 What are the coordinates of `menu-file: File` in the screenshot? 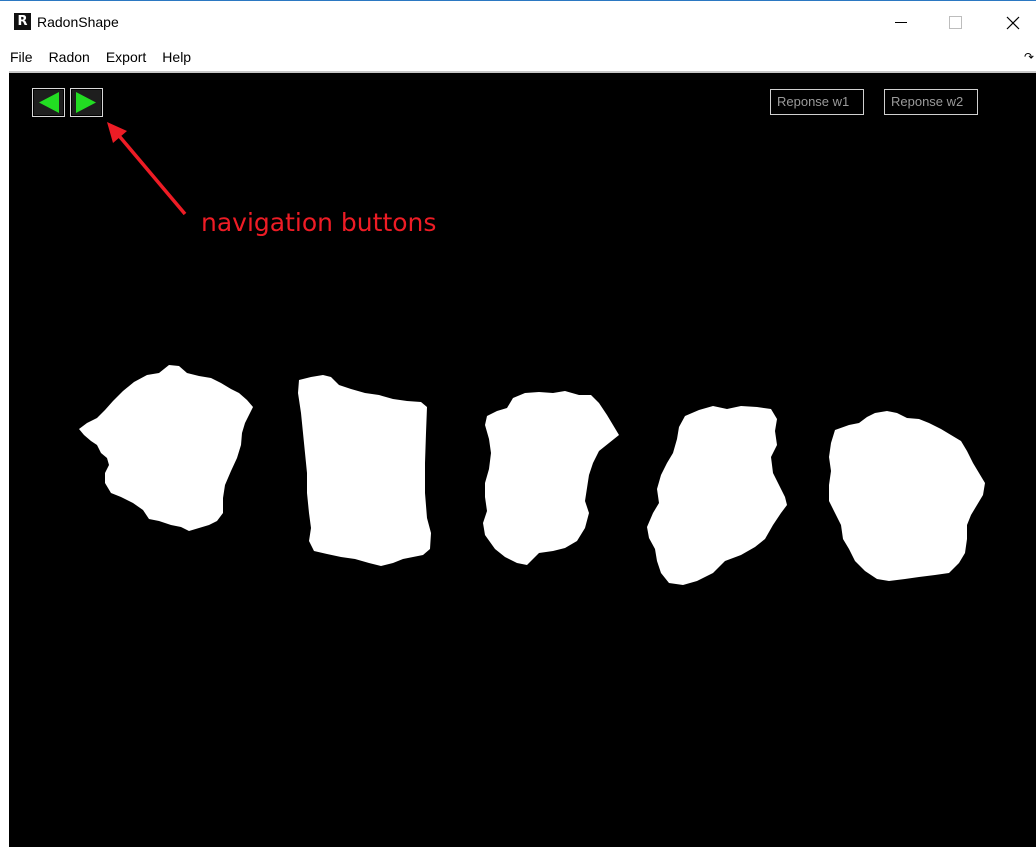 It's located at (20, 57).